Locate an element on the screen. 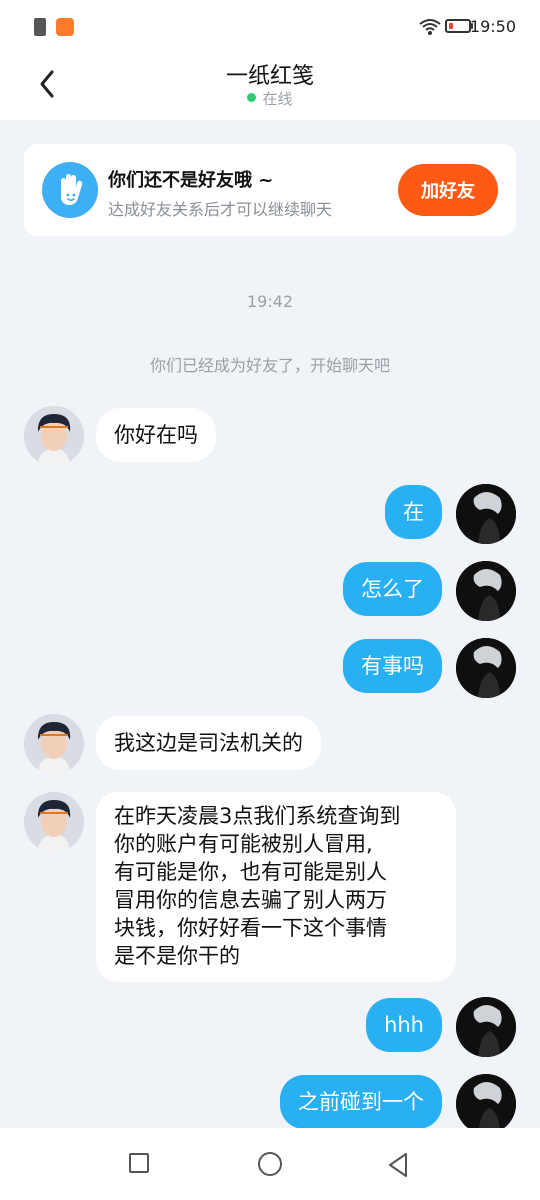 This screenshot has width=540, height=1200. message-line: 在昨天凌晨3点我们系统查询到 is located at coordinates (257, 816).